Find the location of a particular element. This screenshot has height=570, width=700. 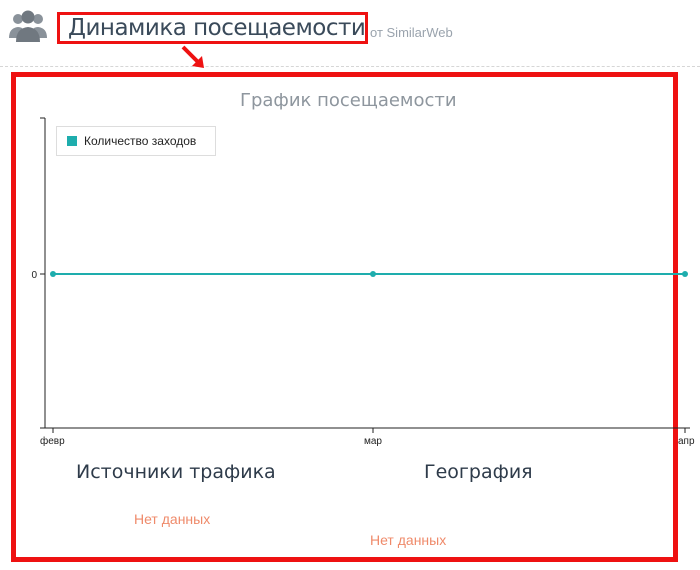

traffic-sources-nodata: Нет данных is located at coordinates (172, 519).